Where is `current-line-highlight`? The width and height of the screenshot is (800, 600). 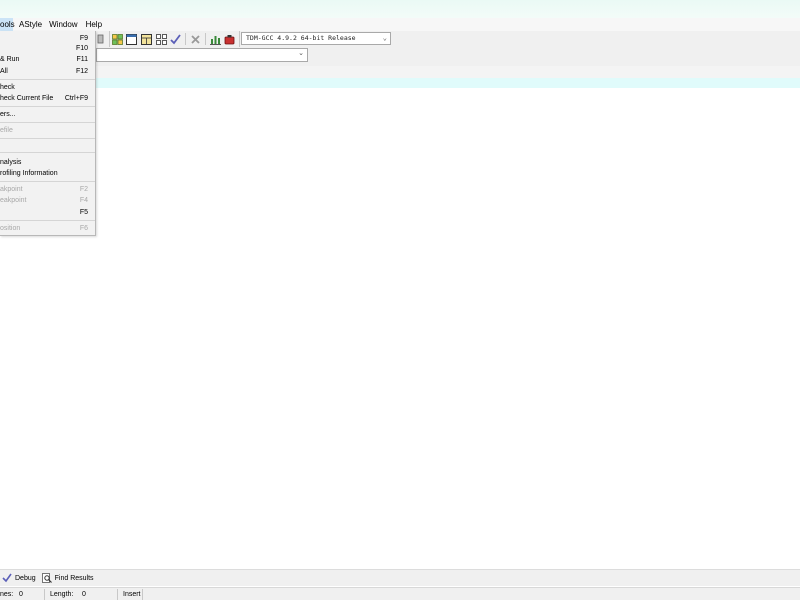
current-line-highlight is located at coordinates (448, 83).